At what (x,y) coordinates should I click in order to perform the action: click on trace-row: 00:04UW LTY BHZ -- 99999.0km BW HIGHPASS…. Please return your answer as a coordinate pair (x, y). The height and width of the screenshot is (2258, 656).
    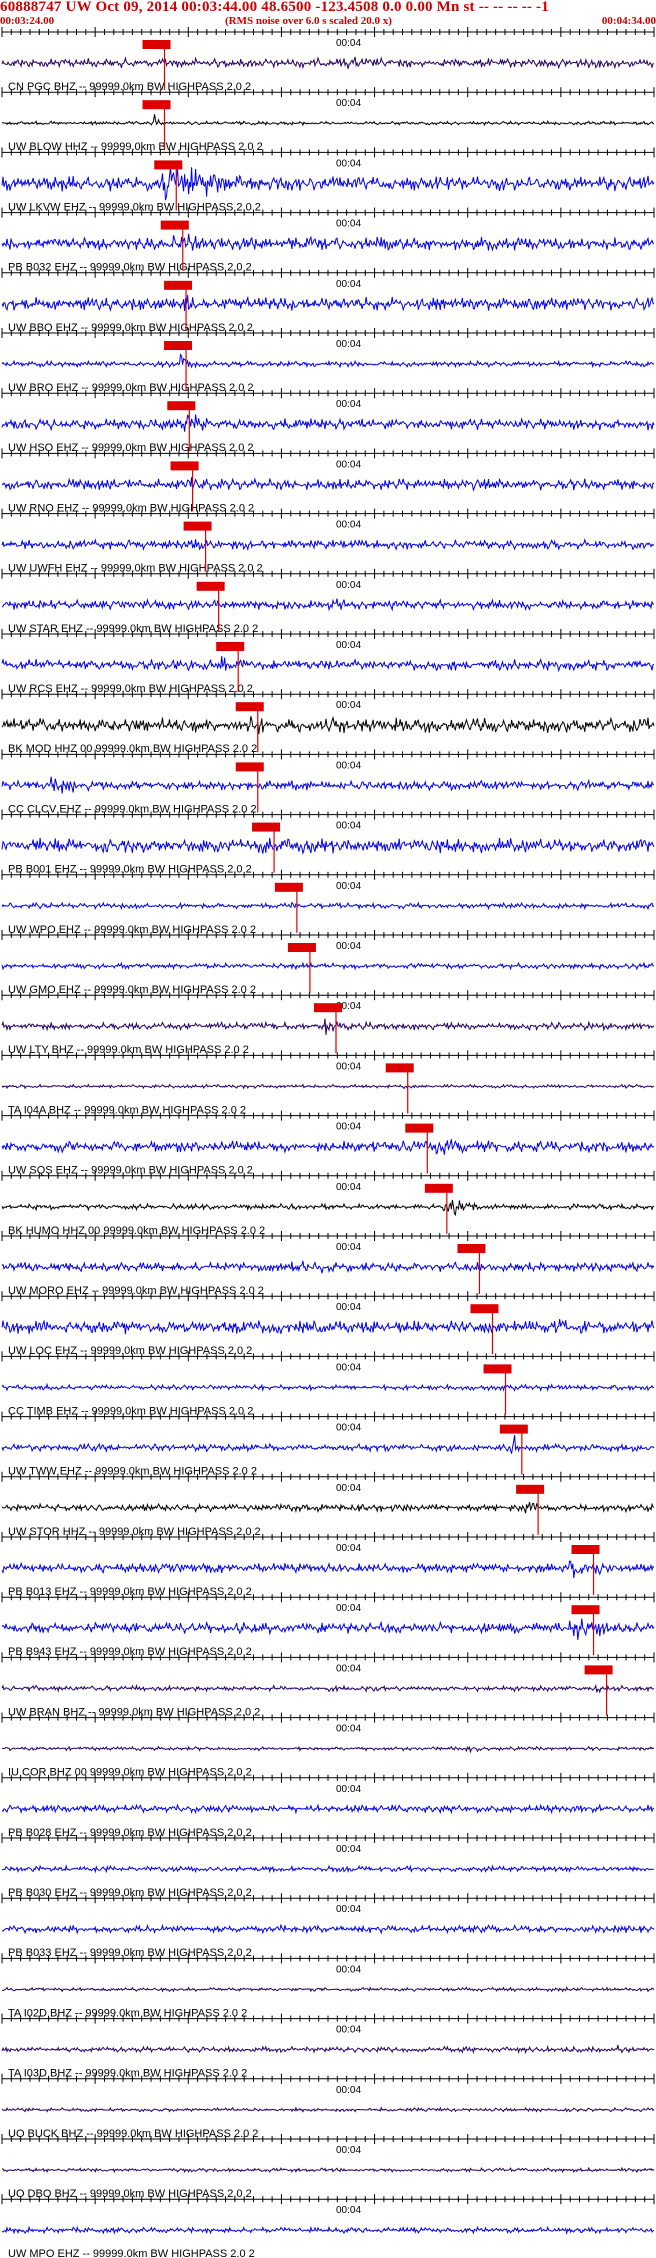
    Looking at the image, I should click on (328, 1023).